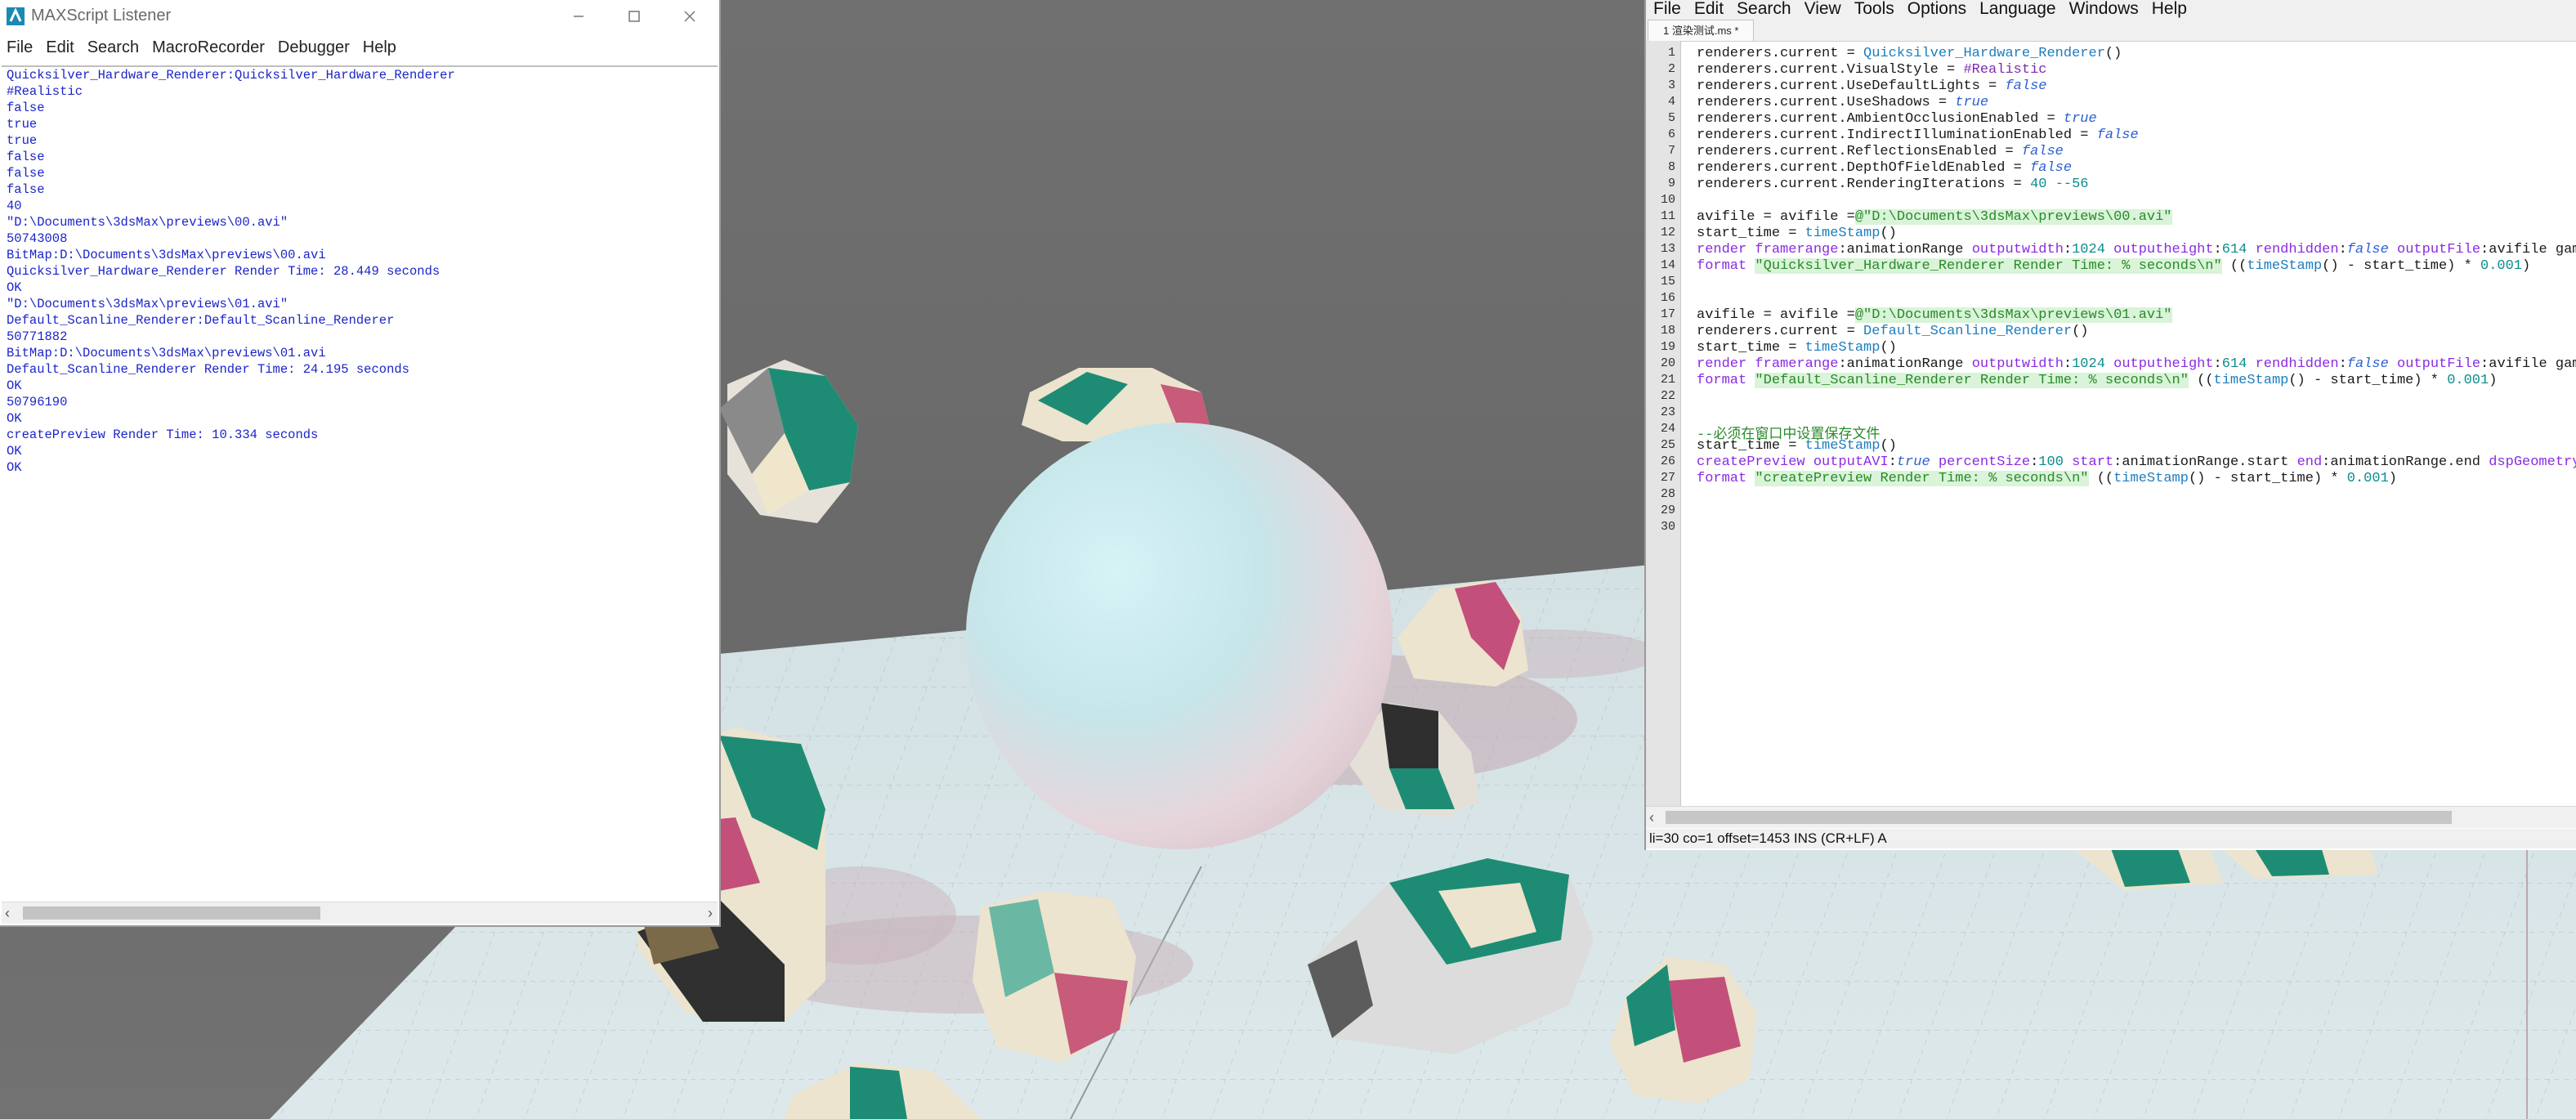  What do you see at coordinates (101, 16) in the screenshot?
I see `window-title: MAXScript Listener` at bounding box center [101, 16].